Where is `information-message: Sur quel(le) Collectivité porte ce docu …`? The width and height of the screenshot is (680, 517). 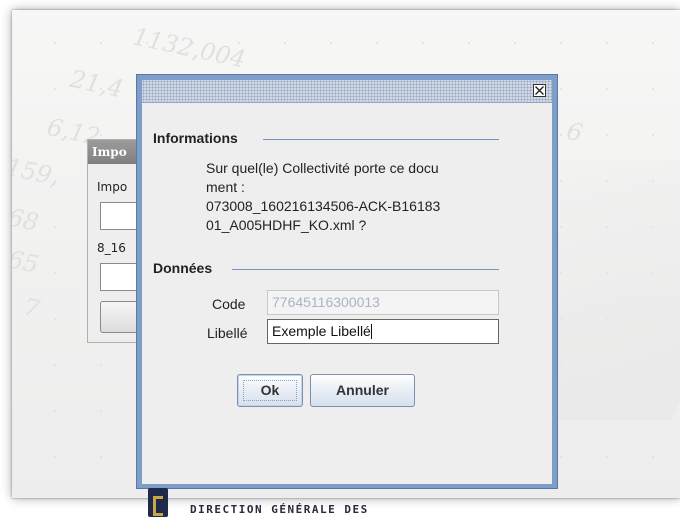 information-message: Sur quel(le) Collectivité porte ce docu … is located at coordinates (356, 197).